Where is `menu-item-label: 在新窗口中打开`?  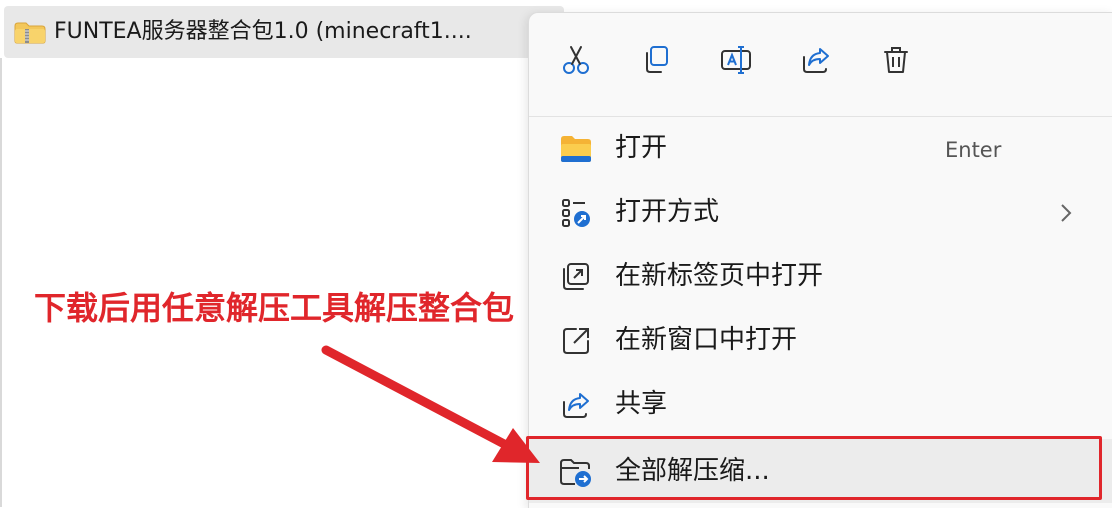
menu-item-label: 在新窗口中打开 is located at coordinates (706, 340).